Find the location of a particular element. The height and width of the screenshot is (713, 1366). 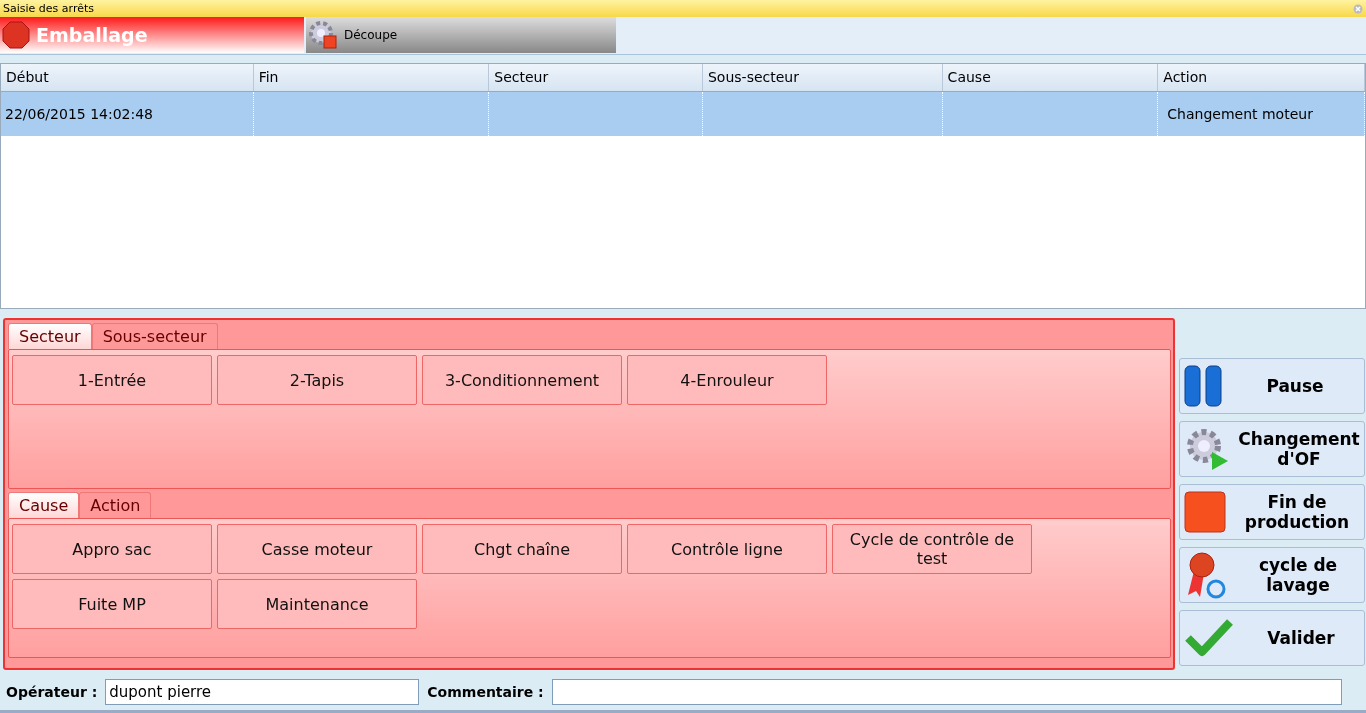

stop-square-icon is located at coordinates (1205, 512).